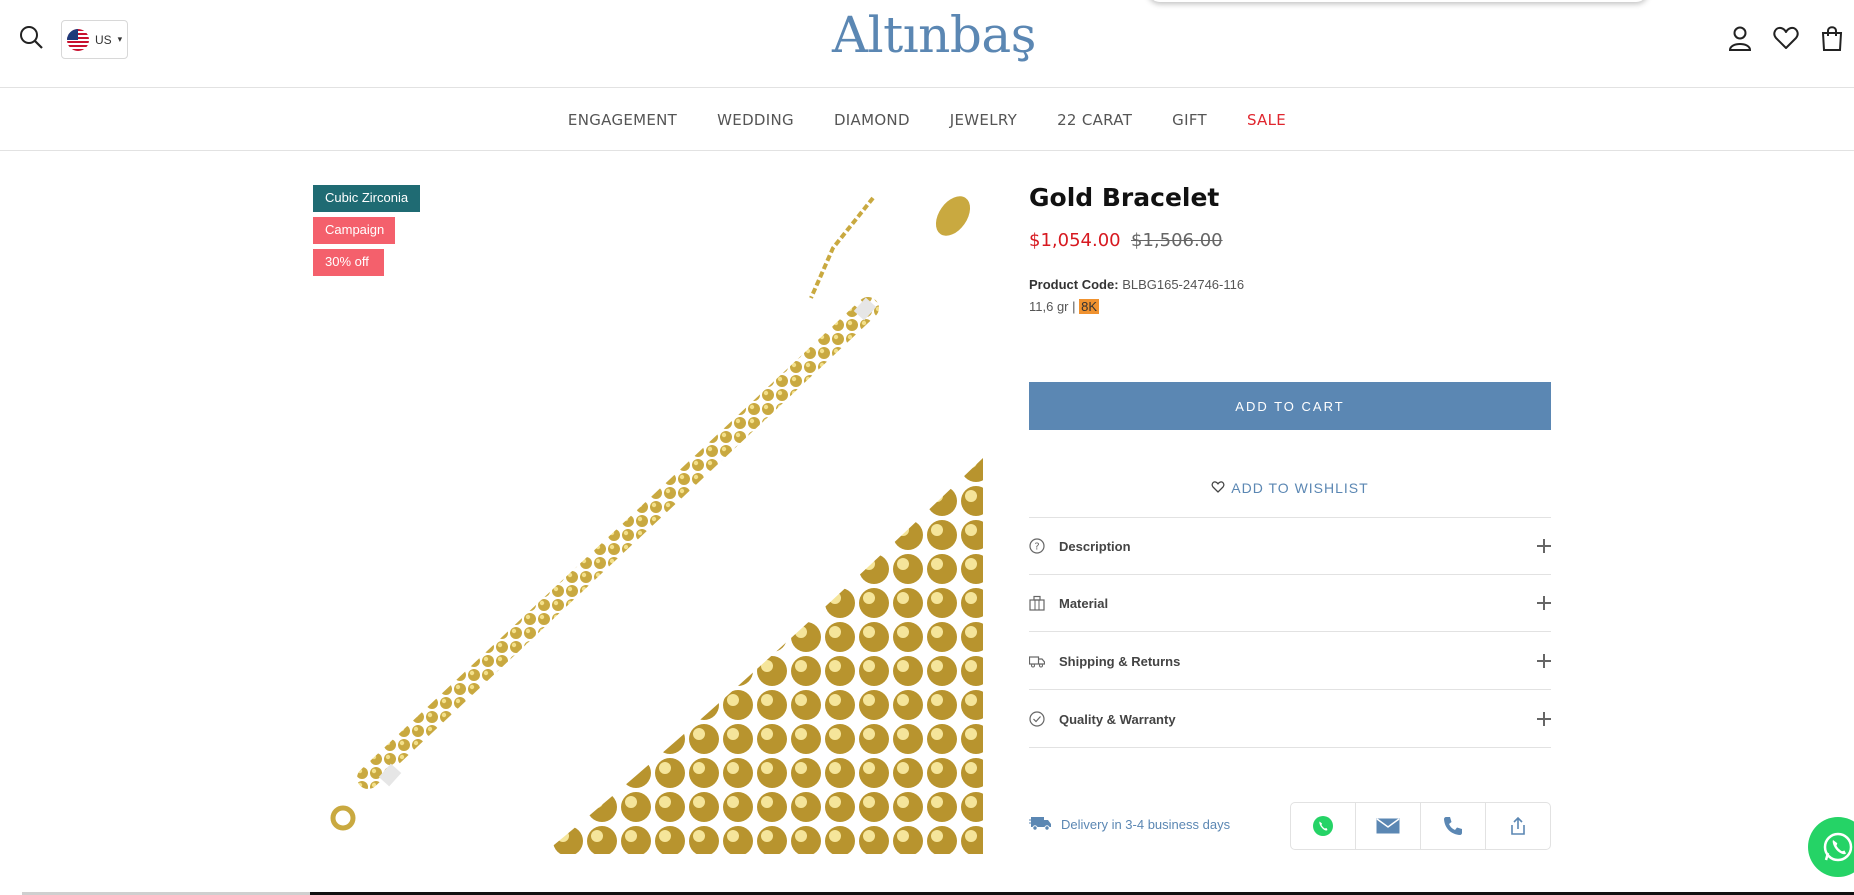  I want to click on check-circle-icon, so click(1037, 719).